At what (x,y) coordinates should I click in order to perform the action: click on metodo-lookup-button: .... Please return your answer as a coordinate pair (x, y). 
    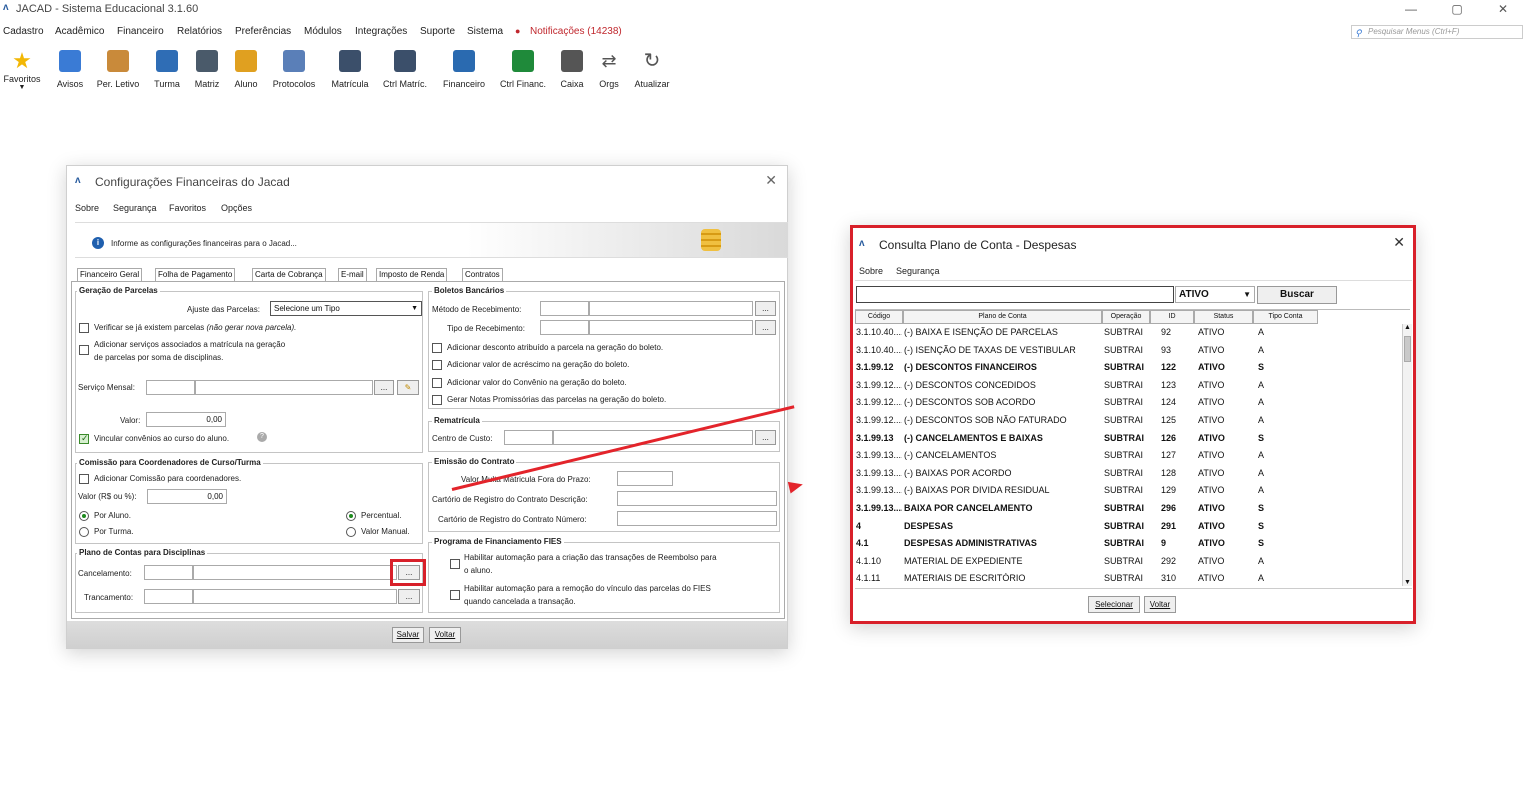
    Looking at the image, I should click on (765, 308).